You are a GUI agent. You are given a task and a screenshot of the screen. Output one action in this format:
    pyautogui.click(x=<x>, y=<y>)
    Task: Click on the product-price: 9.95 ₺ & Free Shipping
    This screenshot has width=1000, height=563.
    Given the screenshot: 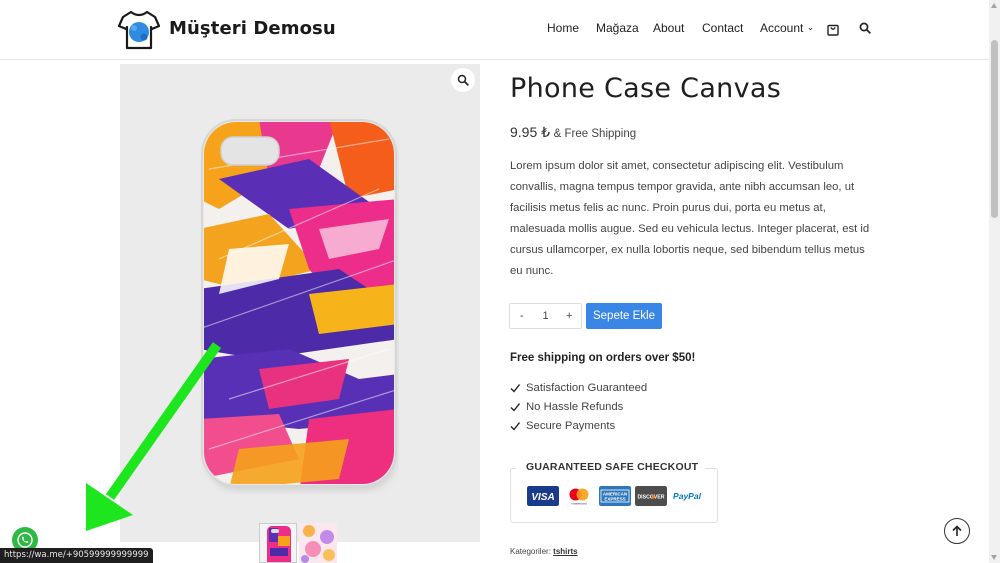 What is the action you would take?
    pyautogui.click(x=573, y=132)
    